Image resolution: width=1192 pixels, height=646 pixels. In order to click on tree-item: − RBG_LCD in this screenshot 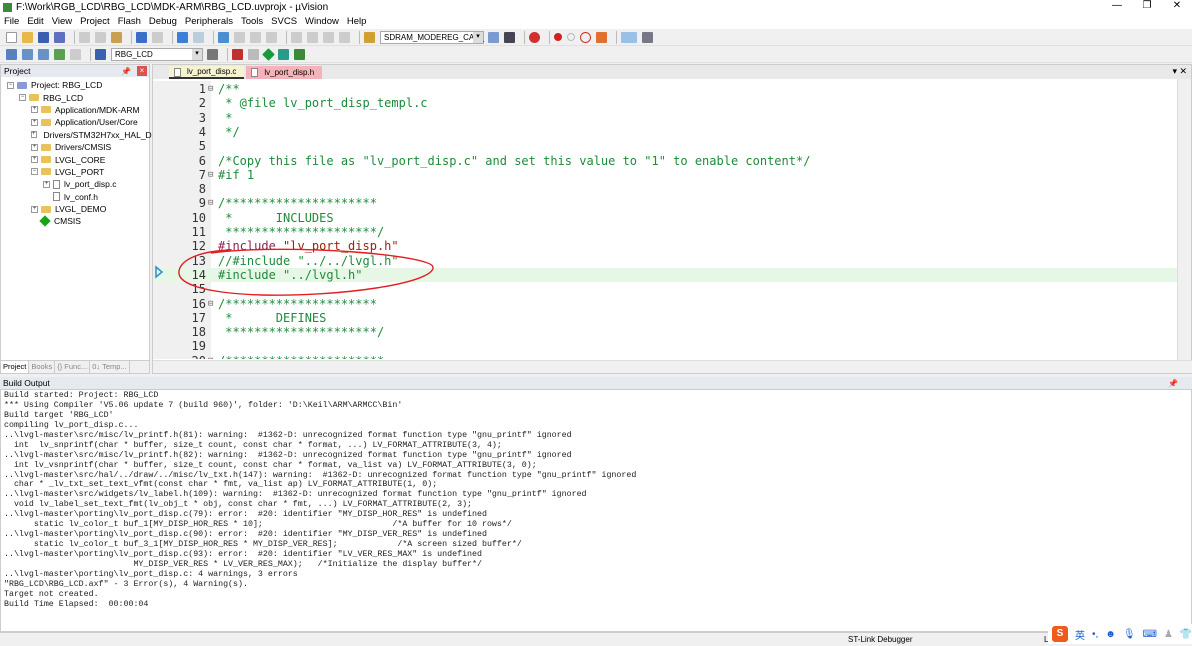, I will do `click(75, 97)`.